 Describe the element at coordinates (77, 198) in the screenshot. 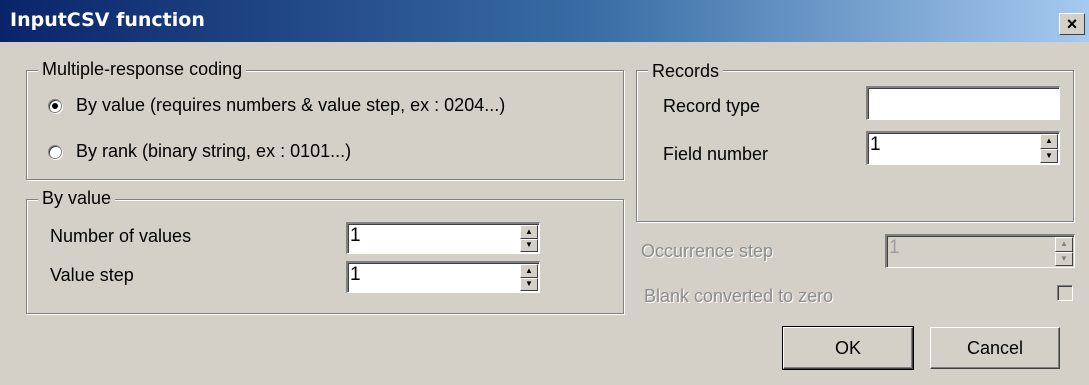

I see `by-value-group-legend: By value` at that location.